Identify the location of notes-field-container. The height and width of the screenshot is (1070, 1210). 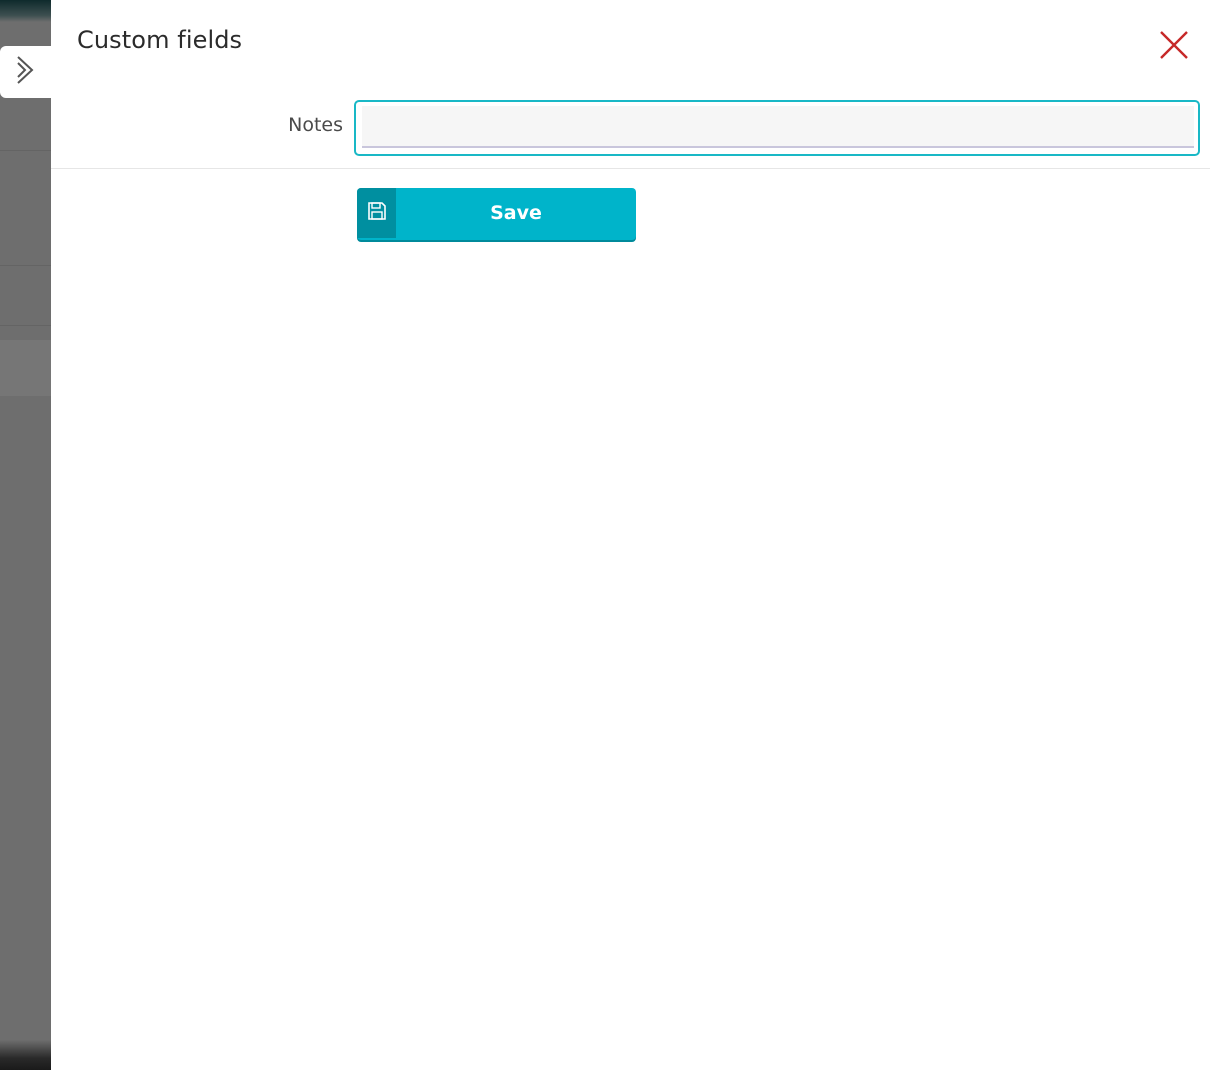
(777, 128).